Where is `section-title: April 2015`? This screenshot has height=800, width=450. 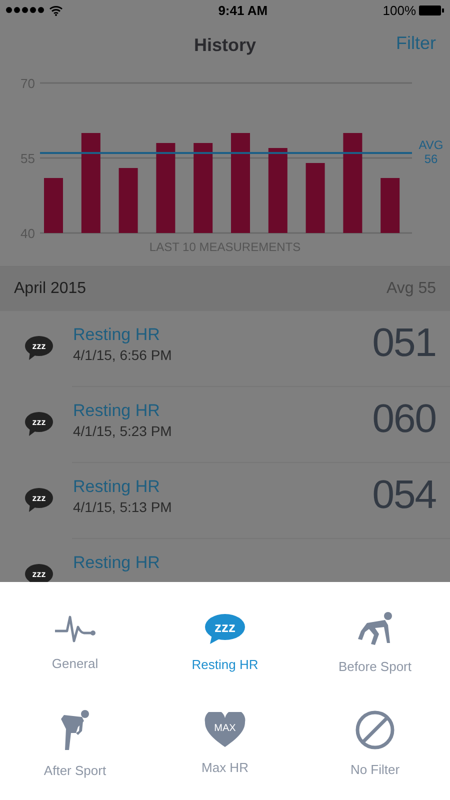
section-title: April 2015 is located at coordinates (50, 289).